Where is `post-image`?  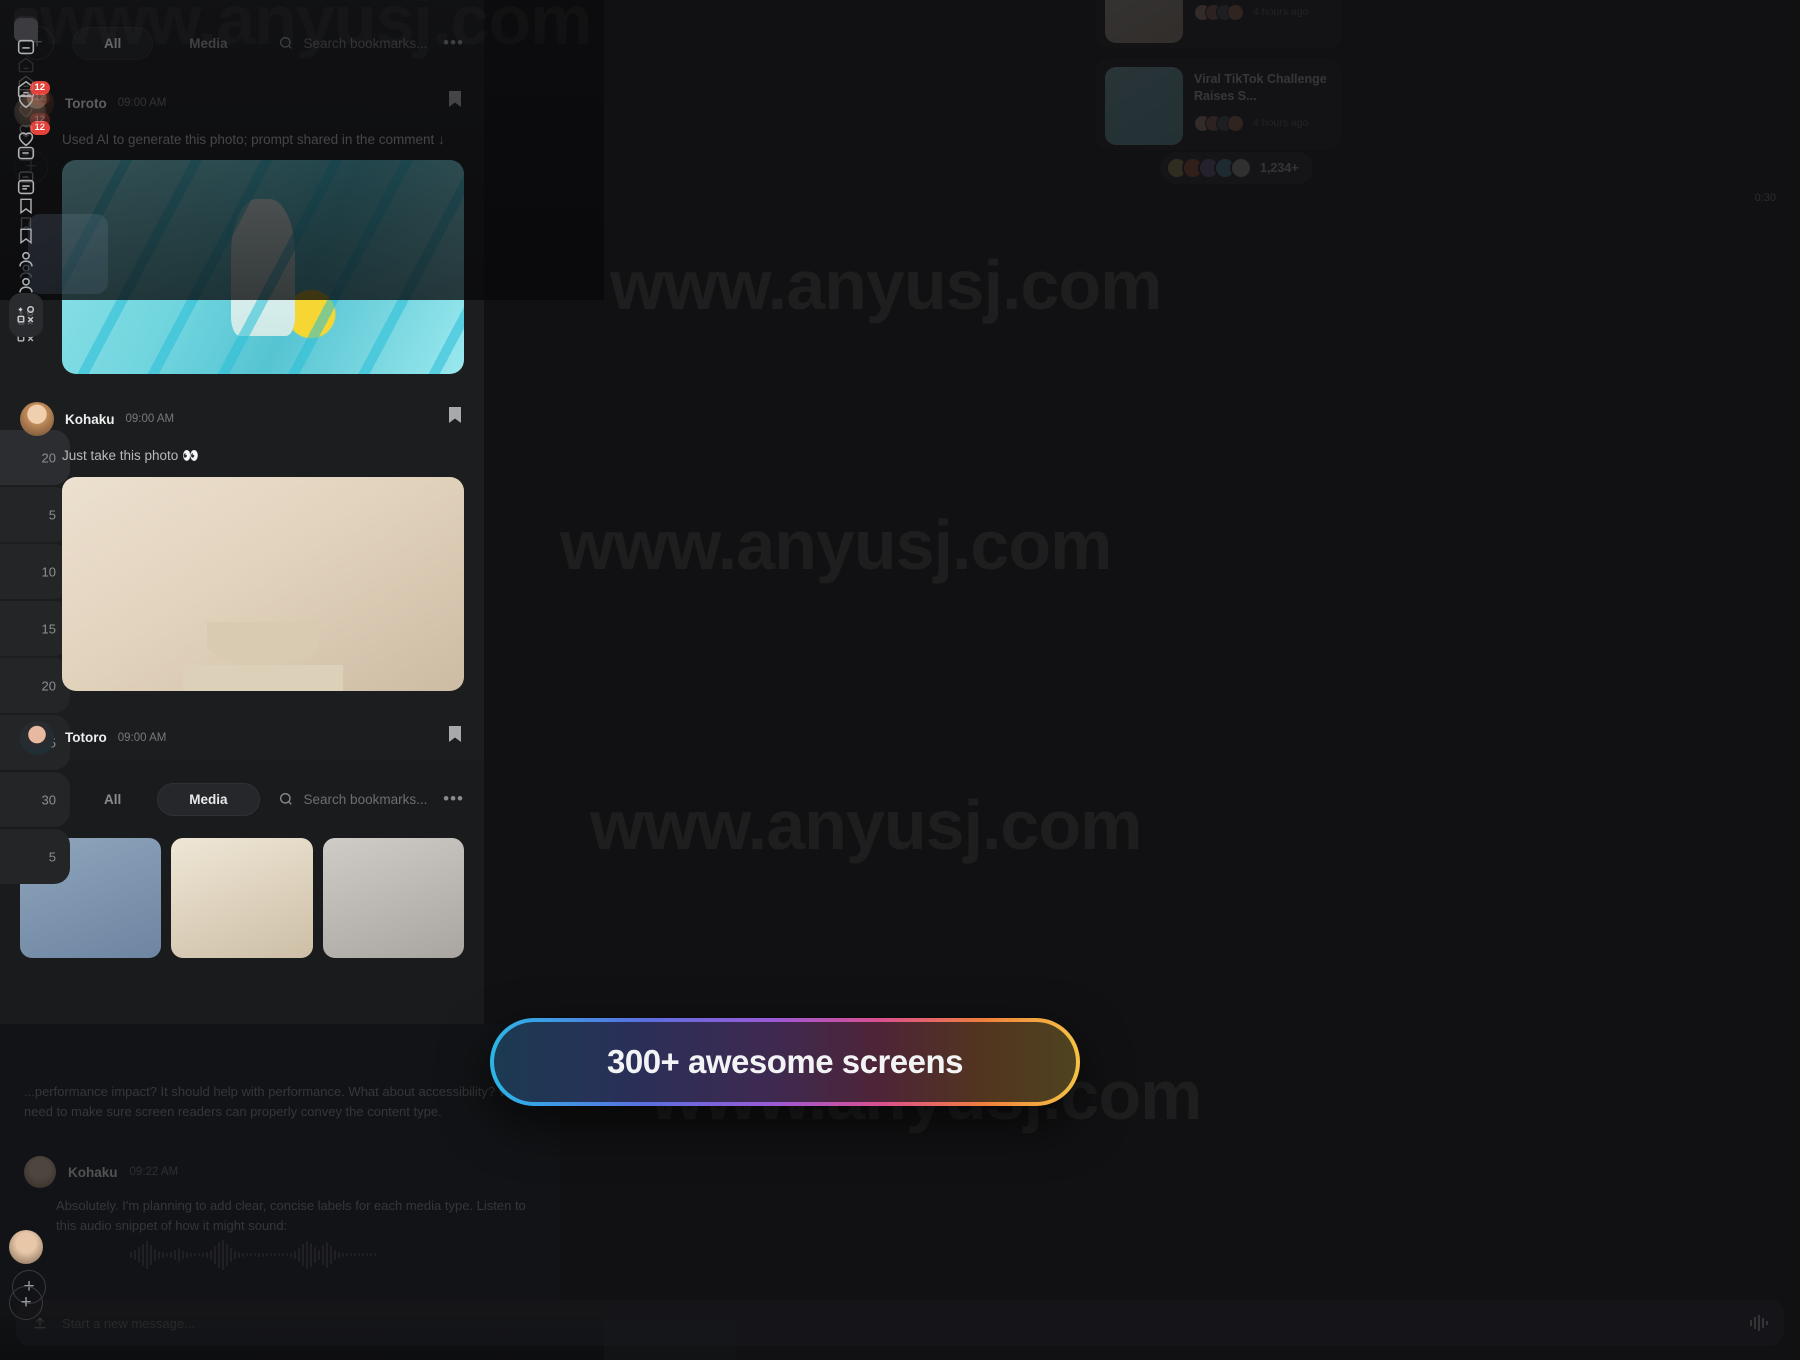
post-image is located at coordinates (263, 583).